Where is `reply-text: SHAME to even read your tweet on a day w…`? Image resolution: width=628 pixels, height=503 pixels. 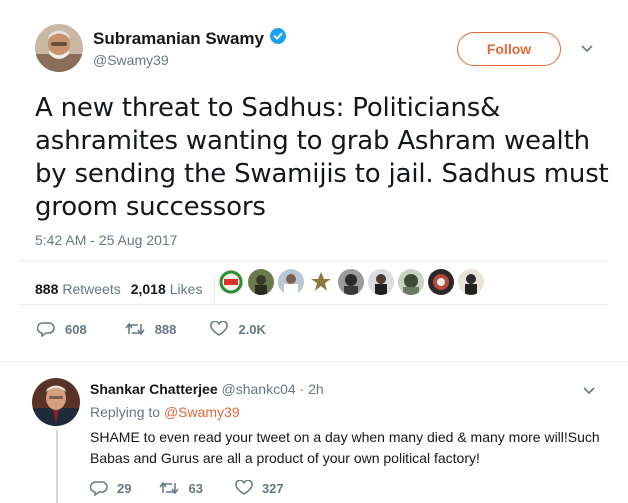 reply-text: SHAME to even read your tweet on a day w… is located at coordinates (345, 447).